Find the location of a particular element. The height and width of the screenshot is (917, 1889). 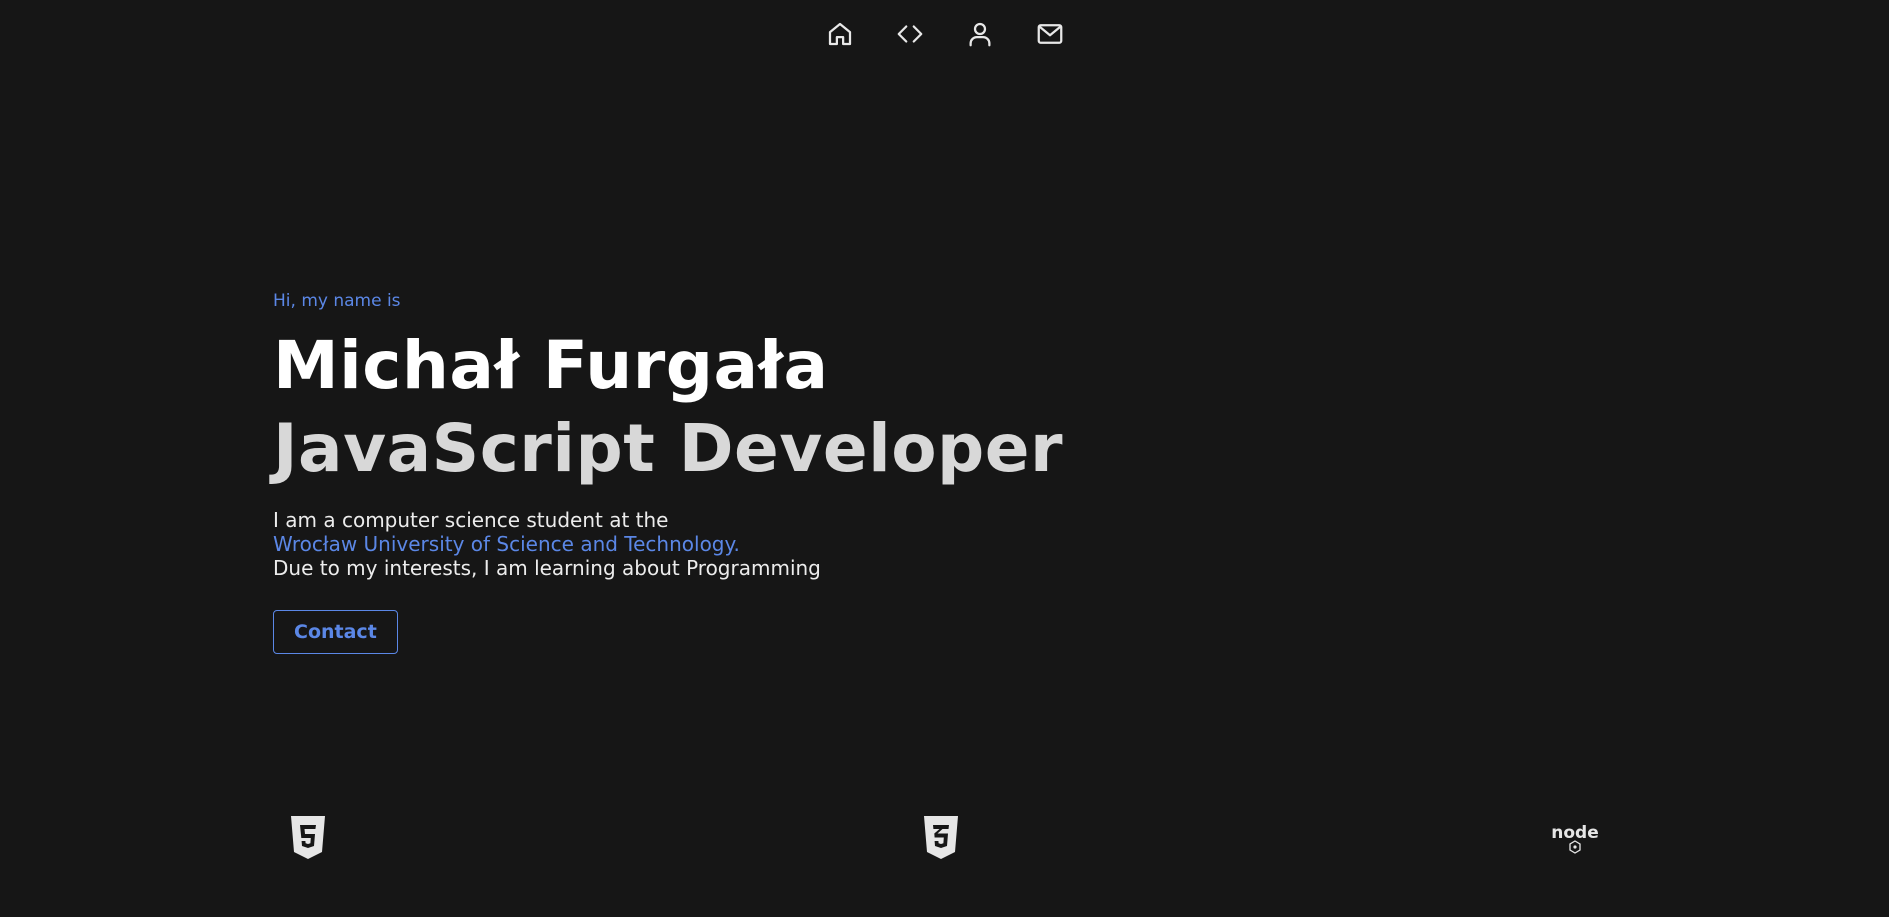

tech-nodejs: node is located at coordinates (1575, 838).